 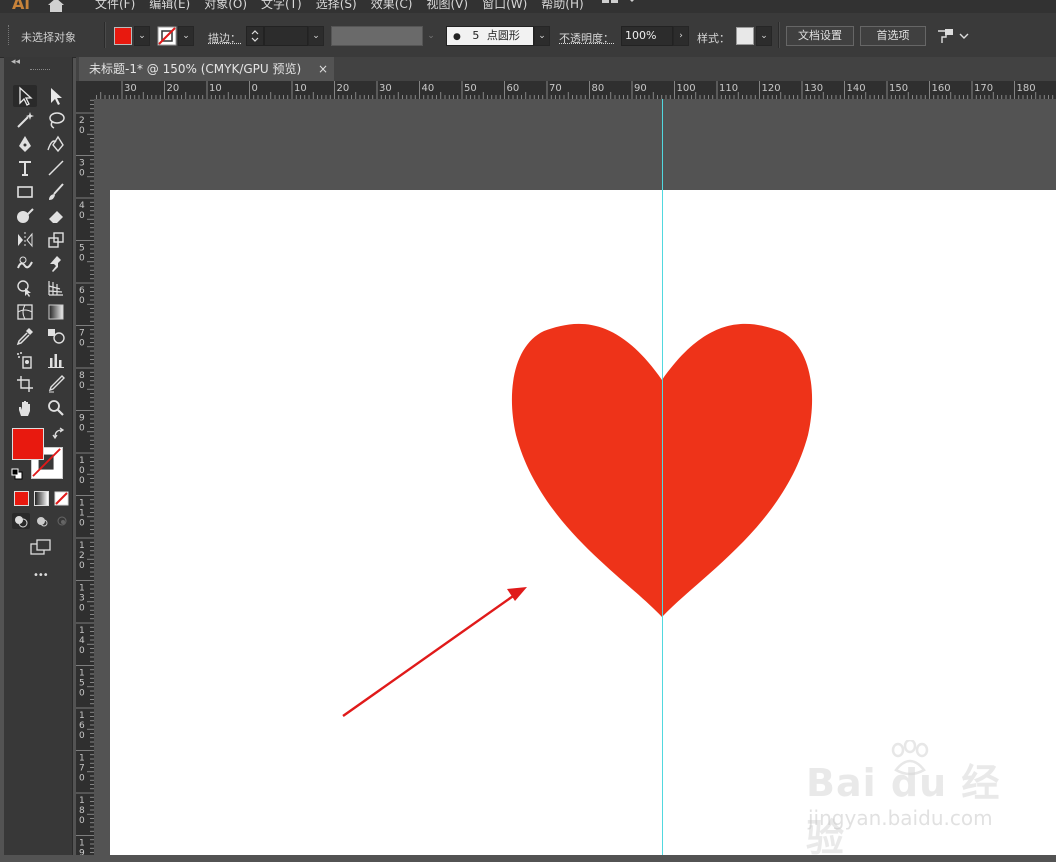 I want to click on close-tab-icon: ×, so click(x=323, y=69).